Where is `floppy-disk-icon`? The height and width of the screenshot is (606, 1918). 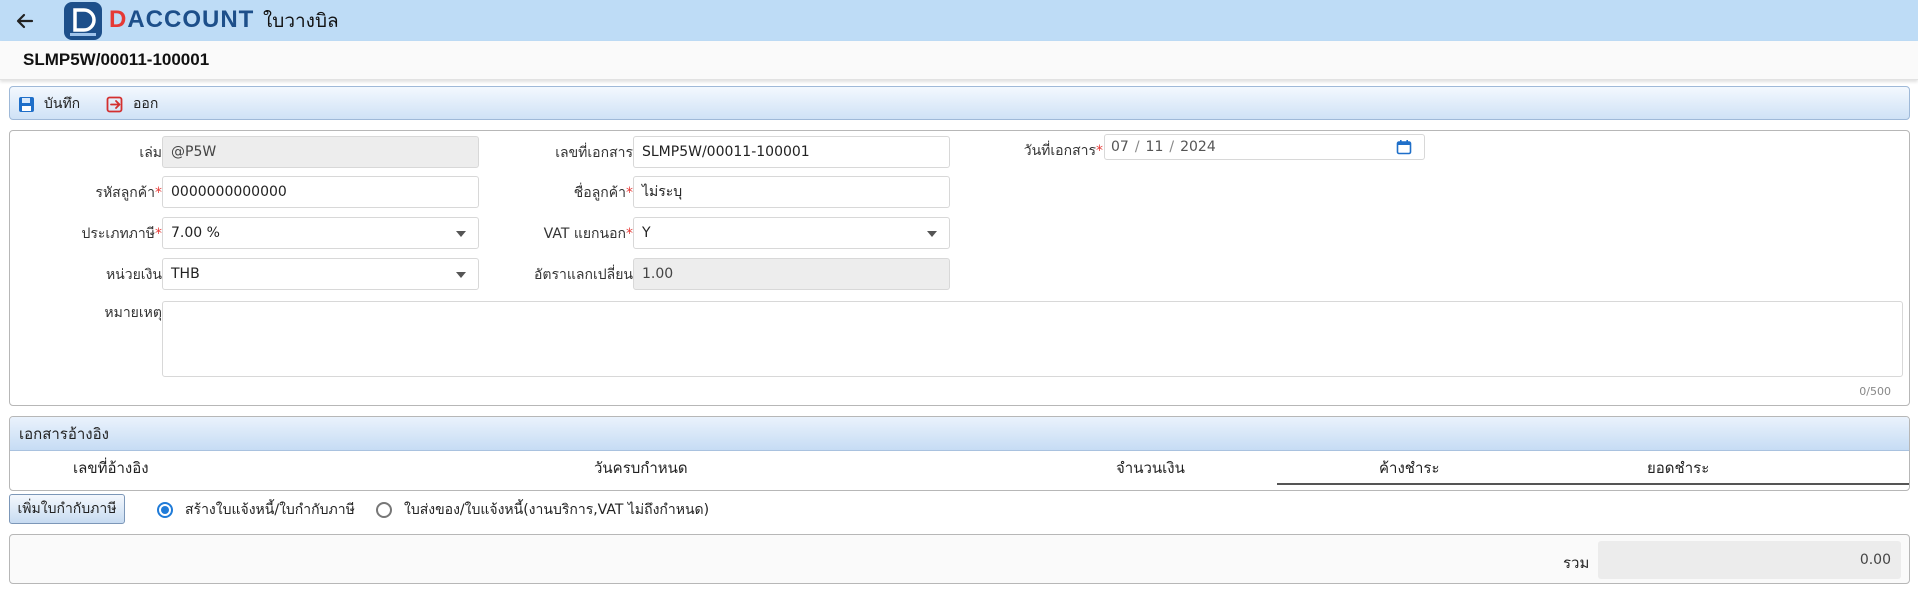 floppy-disk-icon is located at coordinates (26, 104).